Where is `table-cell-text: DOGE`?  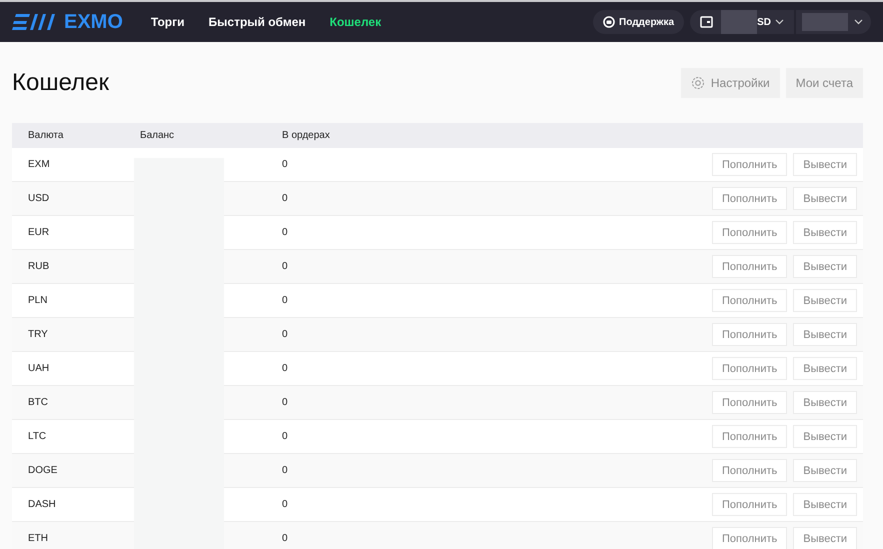
table-cell-text: DOGE is located at coordinates (42, 470).